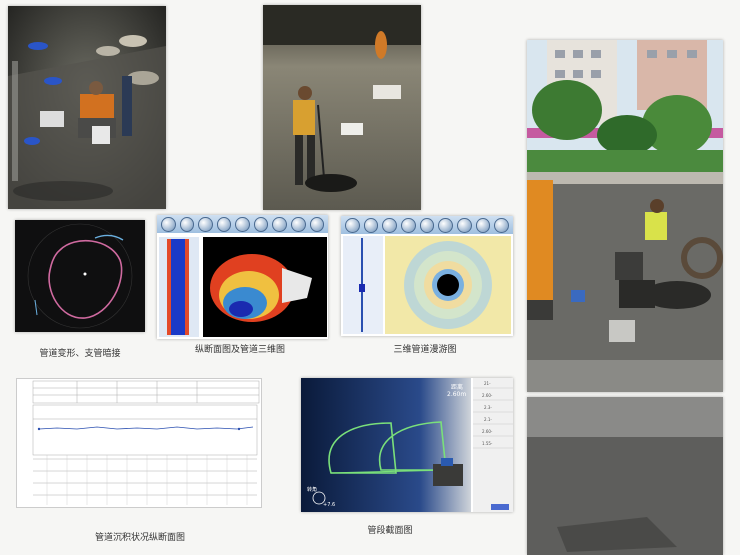 The image size is (740, 555). What do you see at coordinates (390, 531) in the screenshot?
I see `caption-section-map: 管段截面图` at bounding box center [390, 531].